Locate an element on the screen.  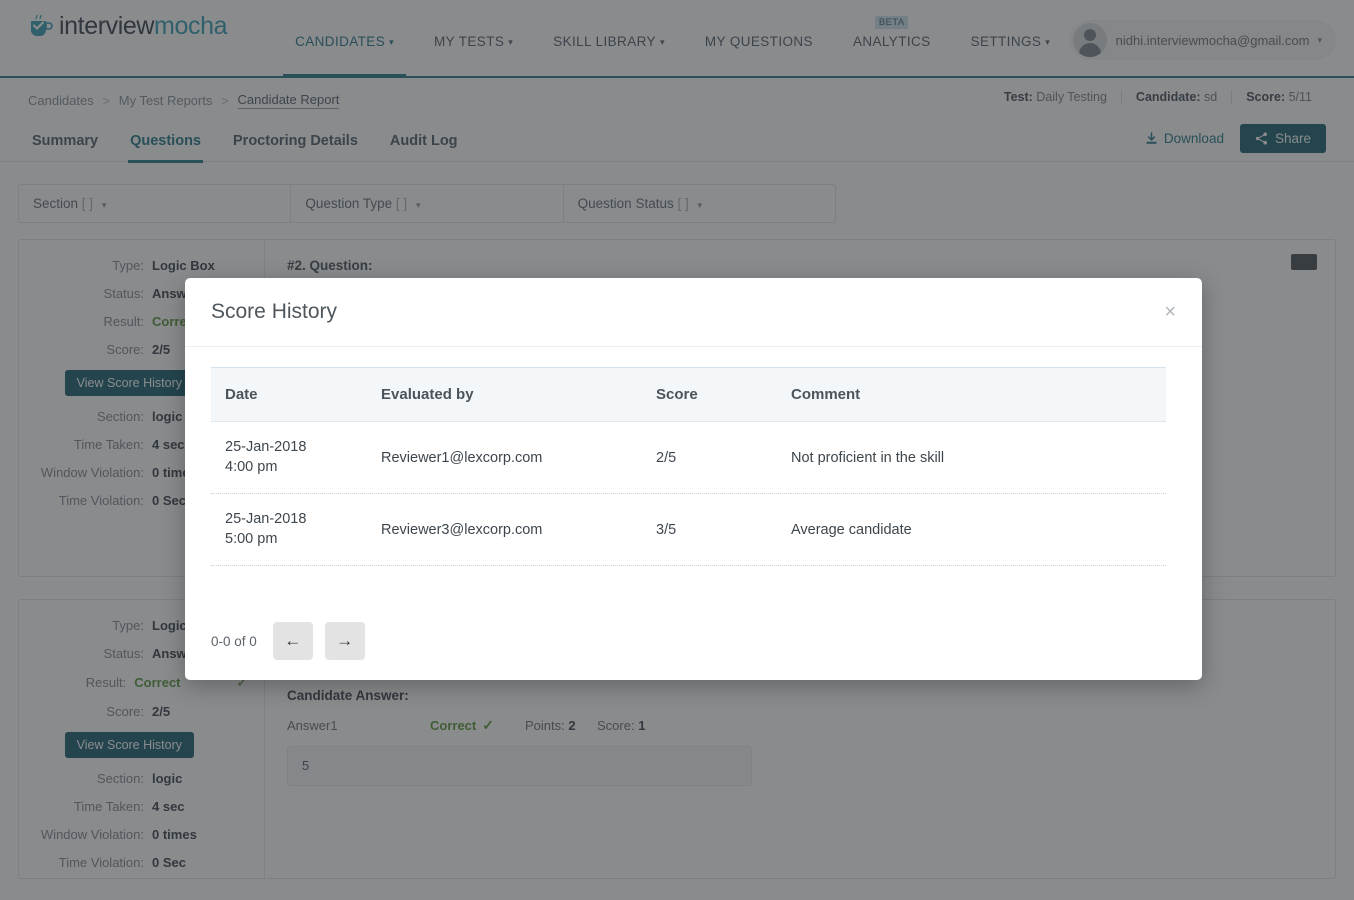
table-header-row: Date Evaluated by Score Comment is located at coordinates (688, 394).